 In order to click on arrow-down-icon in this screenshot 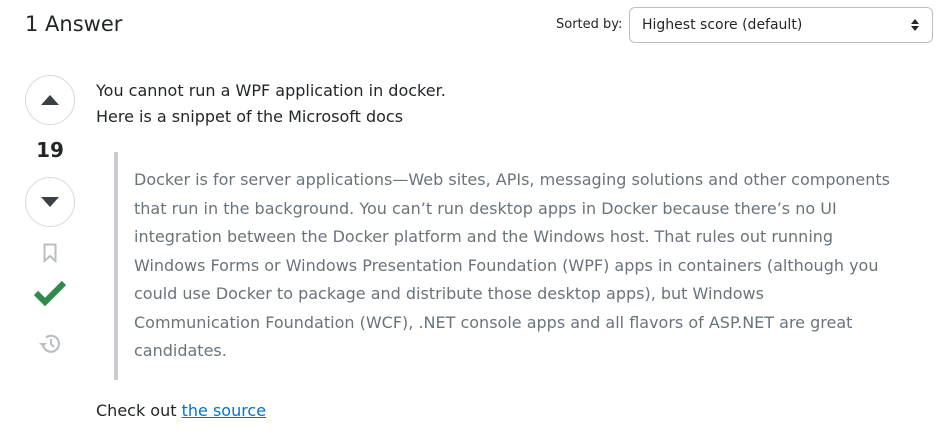, I will do `click(50, 202)`.